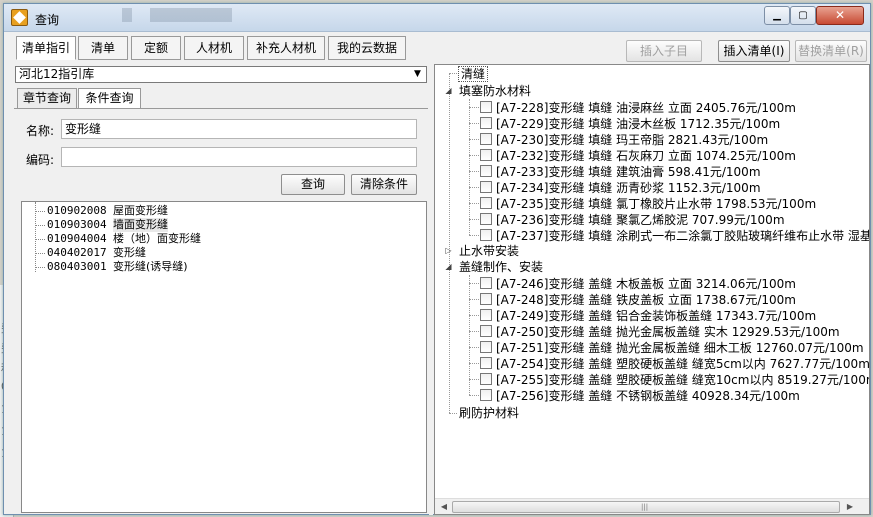 The height and width of the screenshot is (517, 873). Describe the element at coordinates (286, 48) in the screenshot. I see `tab-supplement-materials: 补充人材机` at that location.